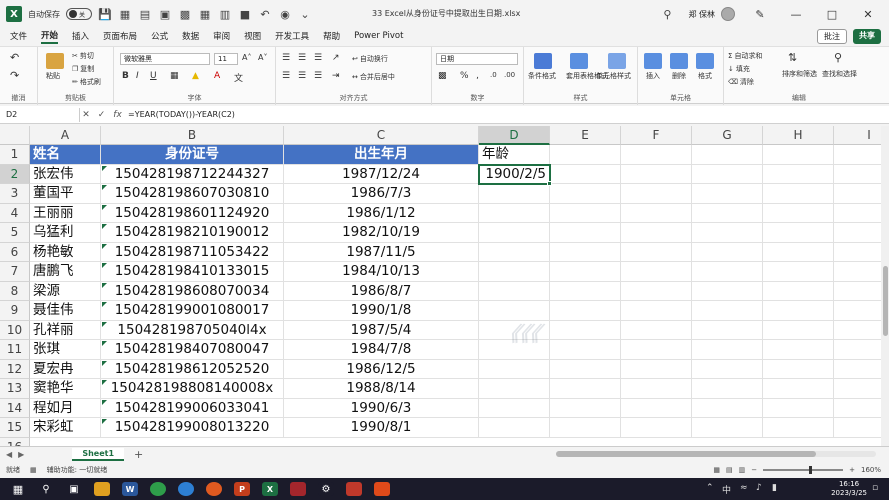  What do you see at coordinates (745, 56) in the screenshot?
I see `autosum-button: Σ 自动求和` at bounding box center [745, 56].